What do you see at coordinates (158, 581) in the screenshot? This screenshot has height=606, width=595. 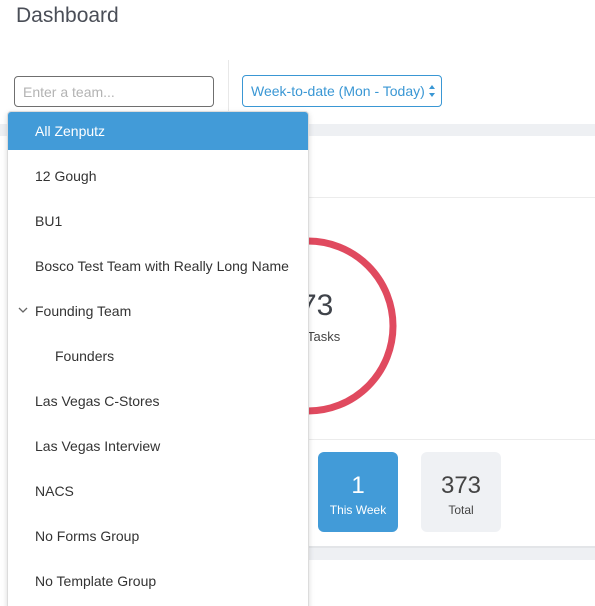 I see `dropdown-item-no-template-group: No Template Group` at bounding box center [158, 581].